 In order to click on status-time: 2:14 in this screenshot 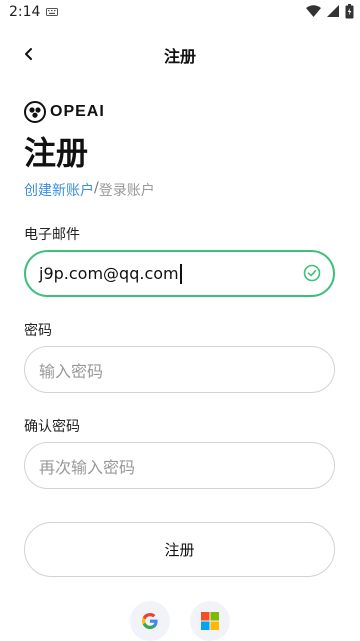, I will do `click(25, 12)`.